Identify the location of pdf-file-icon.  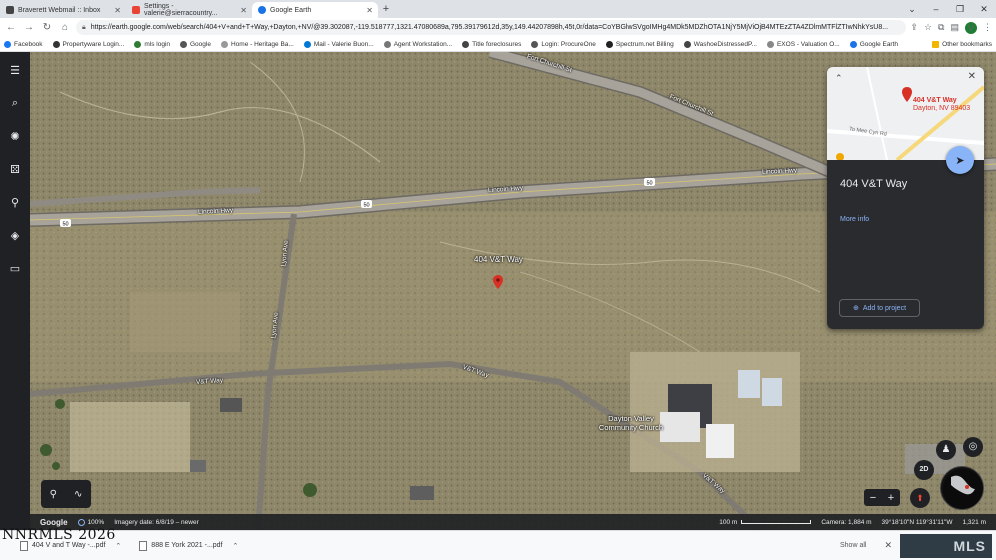
(143, 545).